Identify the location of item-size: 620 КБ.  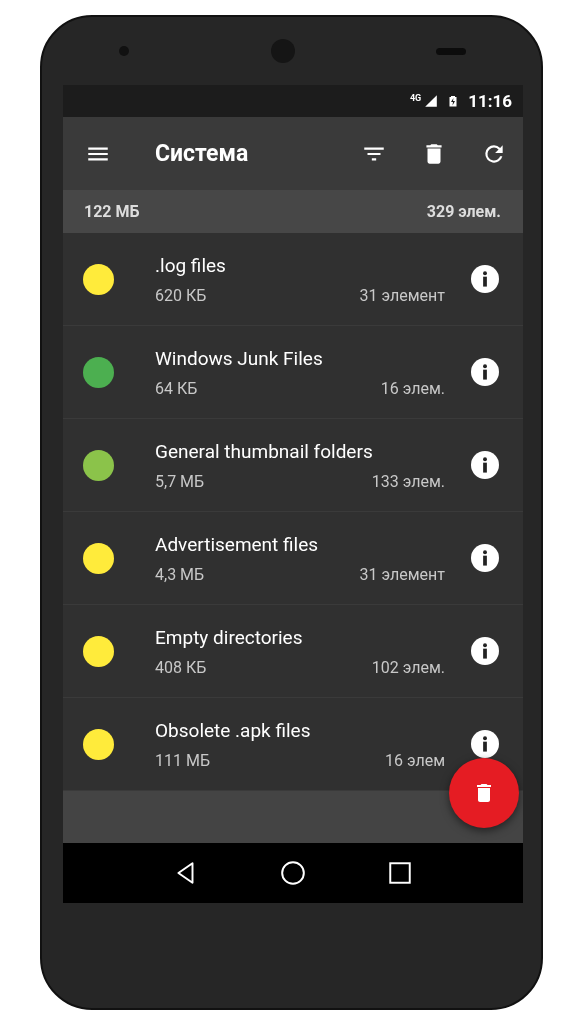
(181, 295).